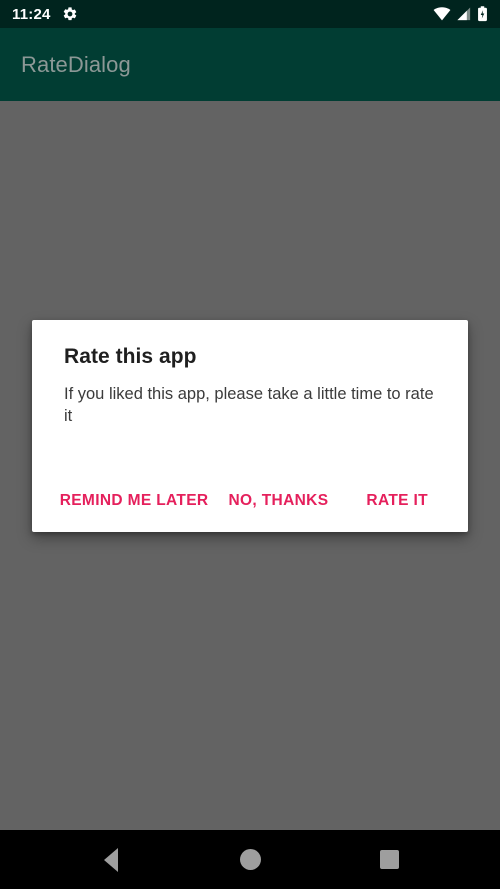  I want to click on status-bar-clock: 11:24, so click(31, 14).